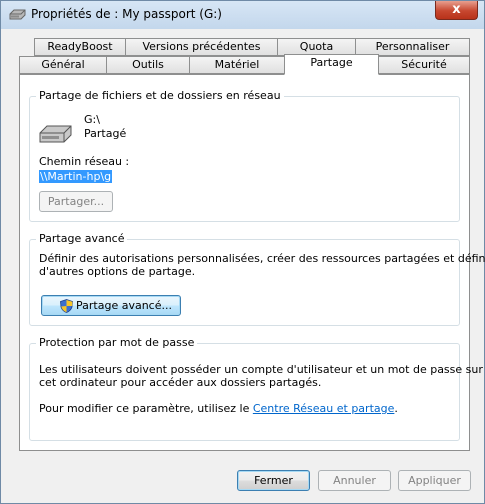  Describe the element at coordinates (242, 15) in the screenshot. I see `title-bar: Propriétés de : My passport (G:) x` at that location.